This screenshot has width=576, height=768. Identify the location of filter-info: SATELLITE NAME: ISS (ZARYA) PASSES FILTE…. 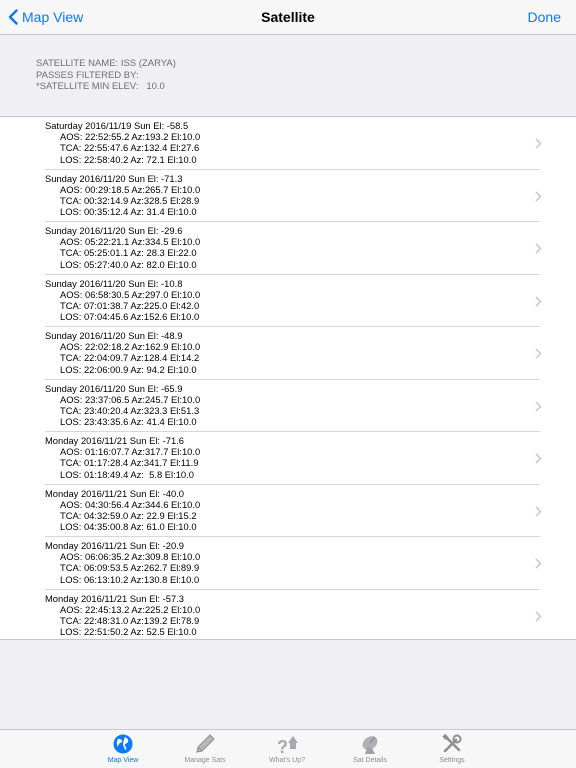
(106, 75).